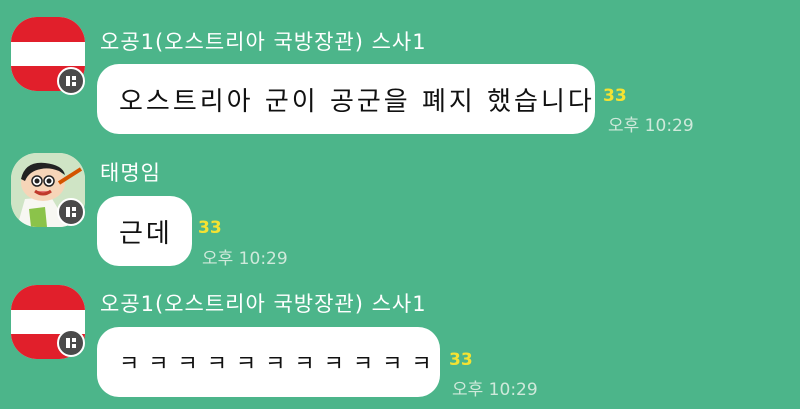  I want to click on message-bubble: ㅋ ㅋ ㅋ ㅋ ㅋ ㅋ ㅋ ㅋ ㅋ ㅋ ㅋ, so click(268, 362).